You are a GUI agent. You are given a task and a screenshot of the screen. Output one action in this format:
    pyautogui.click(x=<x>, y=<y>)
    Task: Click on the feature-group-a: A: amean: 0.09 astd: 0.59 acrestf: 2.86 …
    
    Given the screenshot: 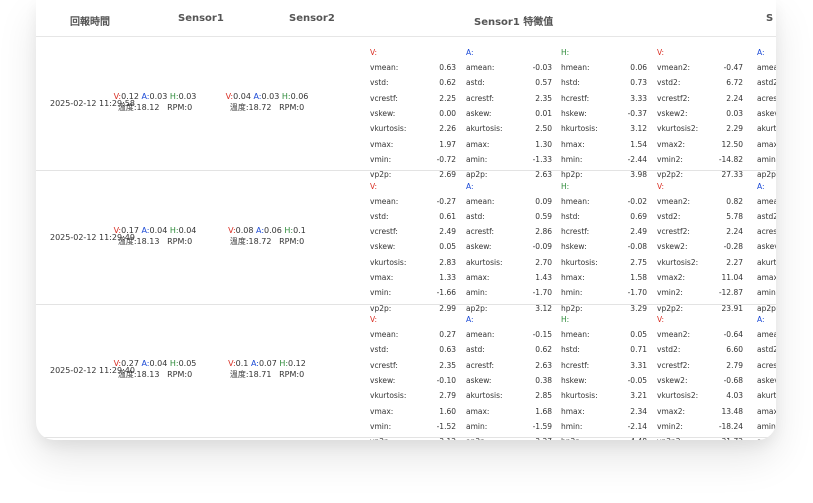 What is the action you would take?
    pyautogui.click(x=509, y=242)
    